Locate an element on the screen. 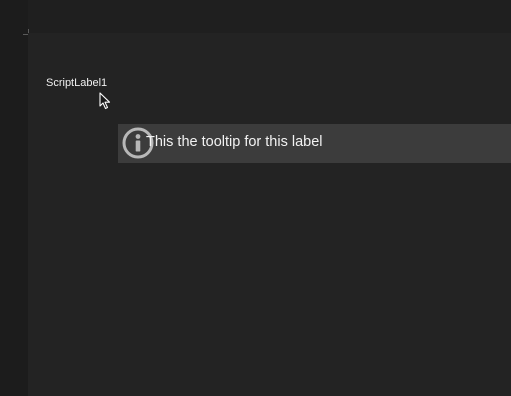  tooltip-text: This the tooltip for this label is located at coordinates (234, 142).